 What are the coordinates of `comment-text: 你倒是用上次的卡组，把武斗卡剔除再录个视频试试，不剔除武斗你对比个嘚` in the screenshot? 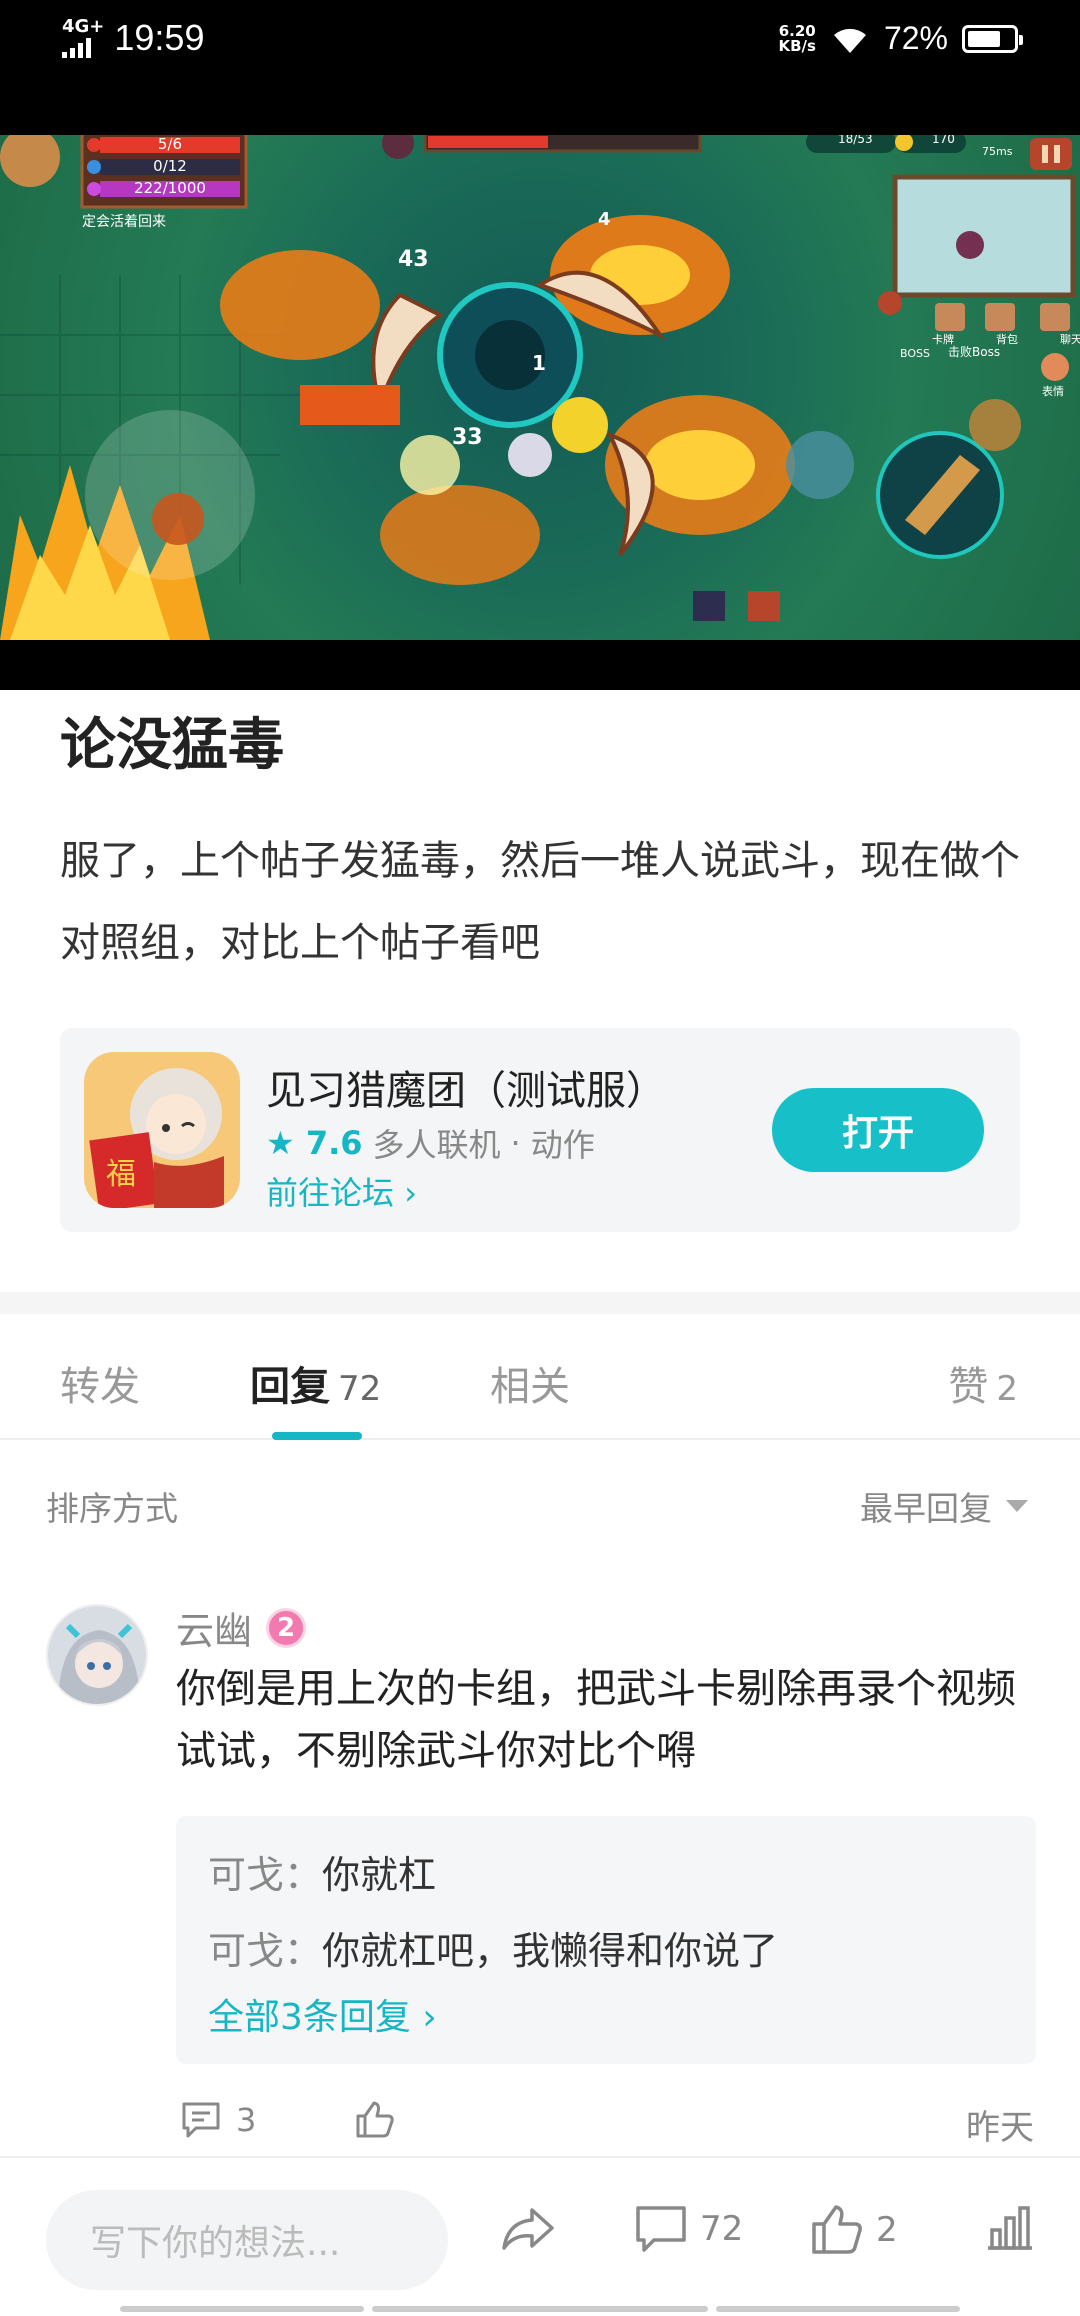 It's located at (596, 1720).